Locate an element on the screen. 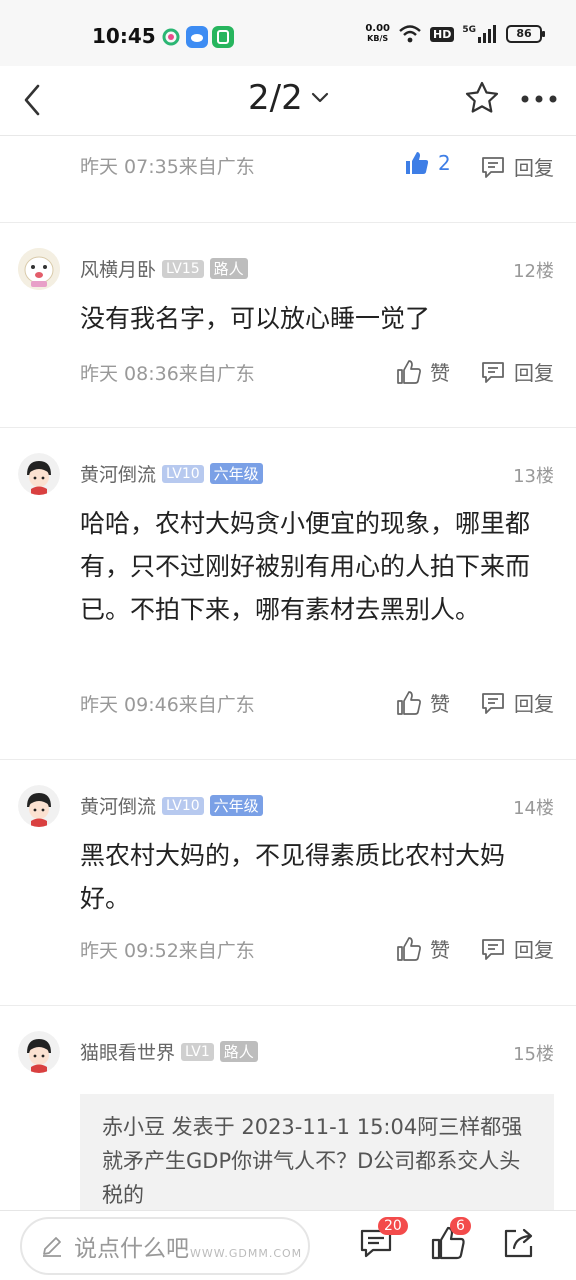 The width and height of the screenshot is (576, 1280). floor-number: 13楼 is located at coordinates (533, 476).